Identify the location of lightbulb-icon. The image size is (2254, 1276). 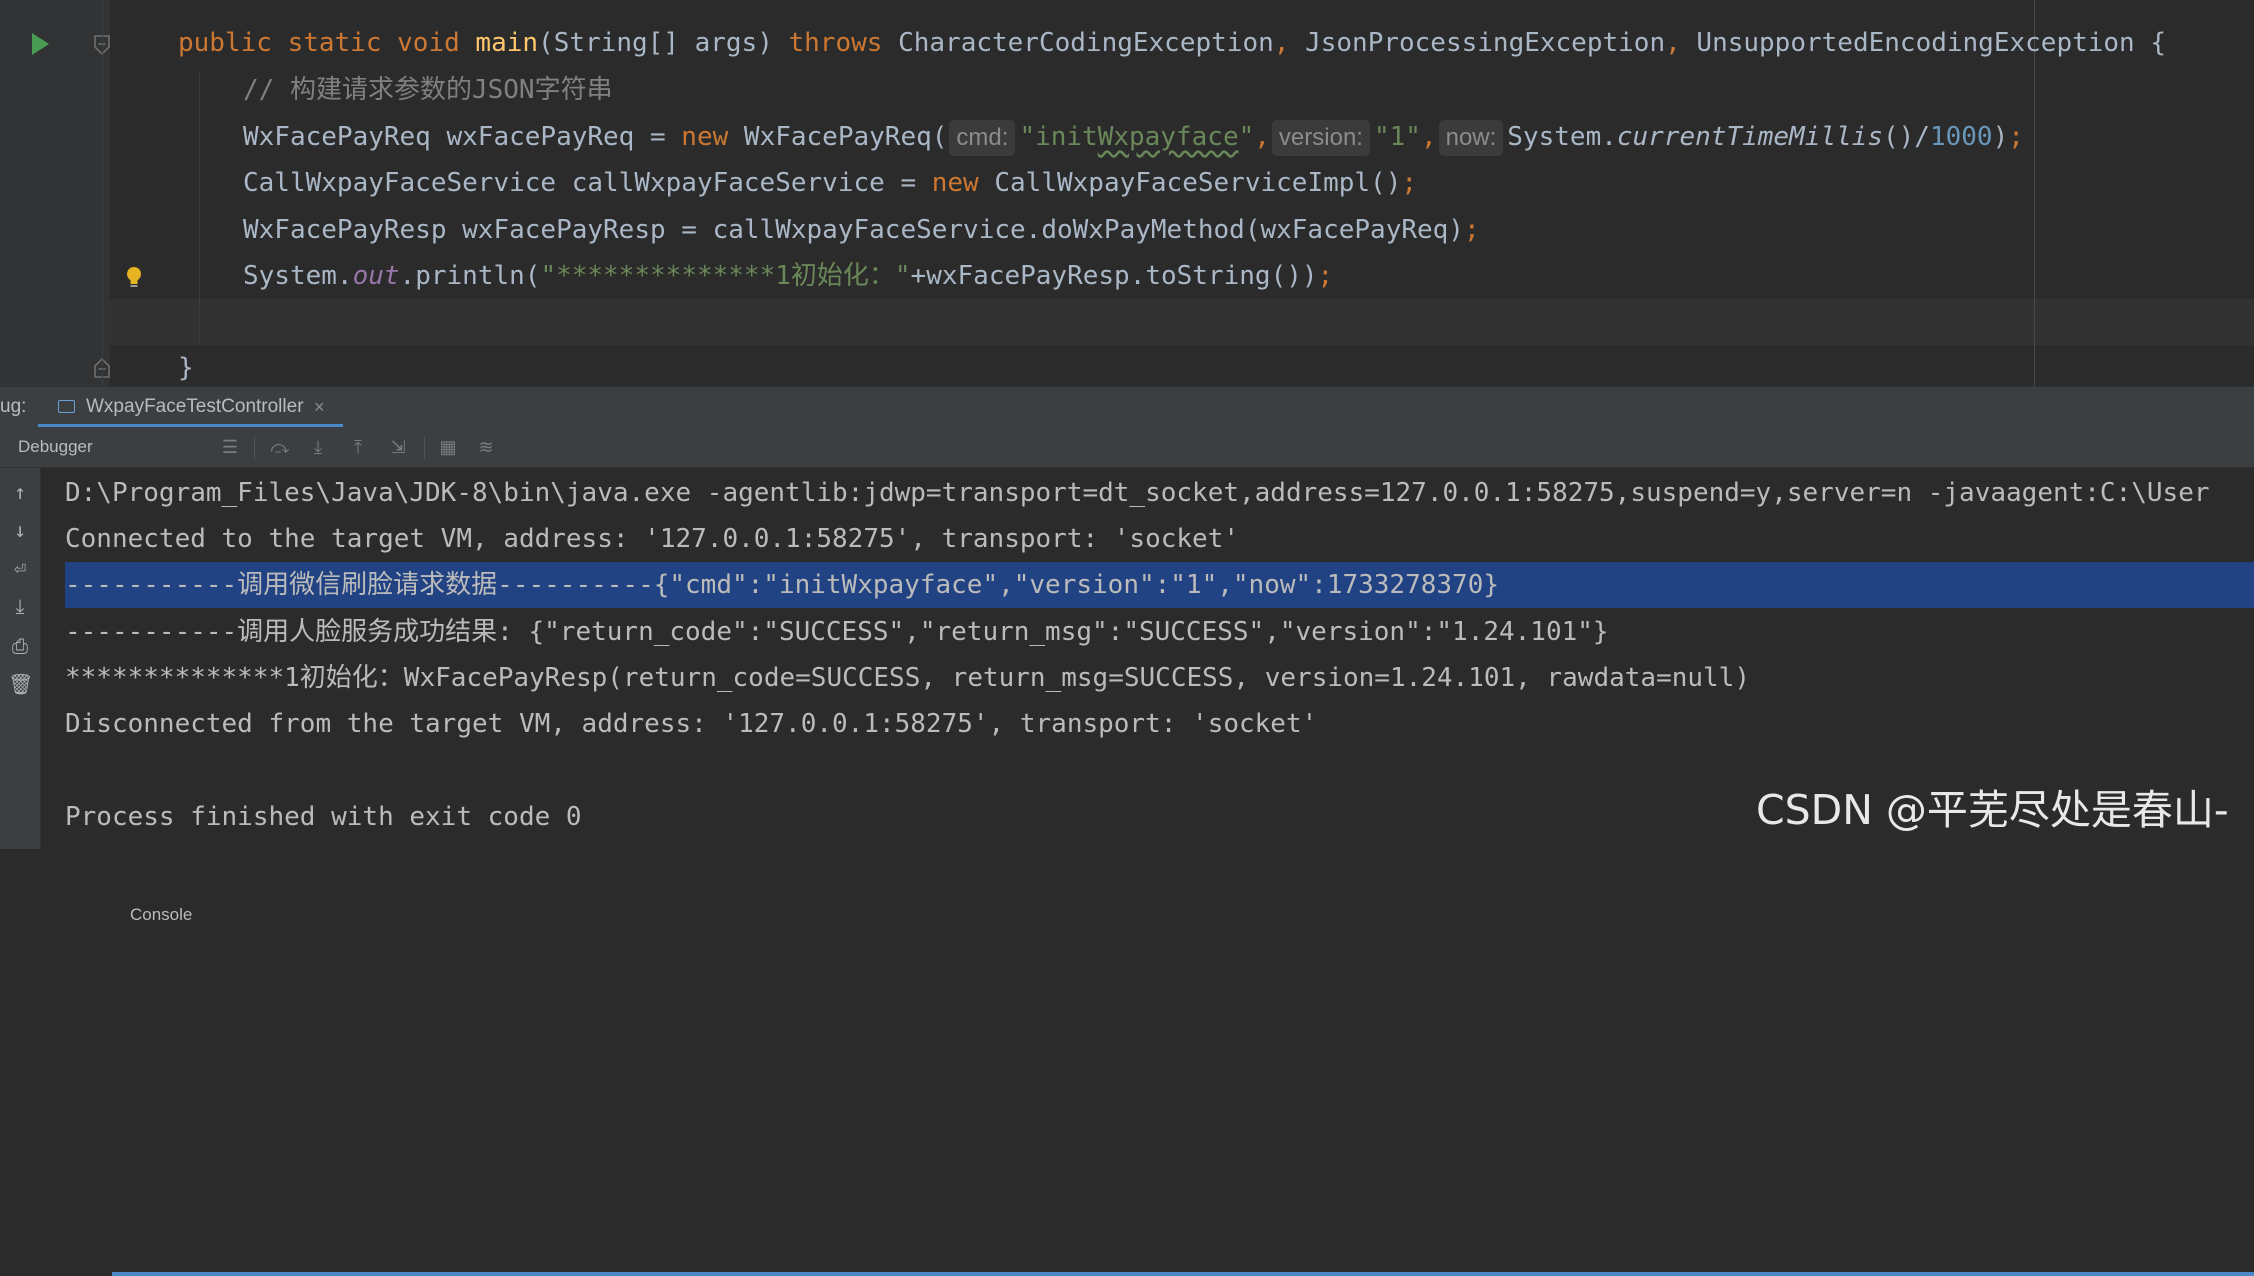
(134, 278).